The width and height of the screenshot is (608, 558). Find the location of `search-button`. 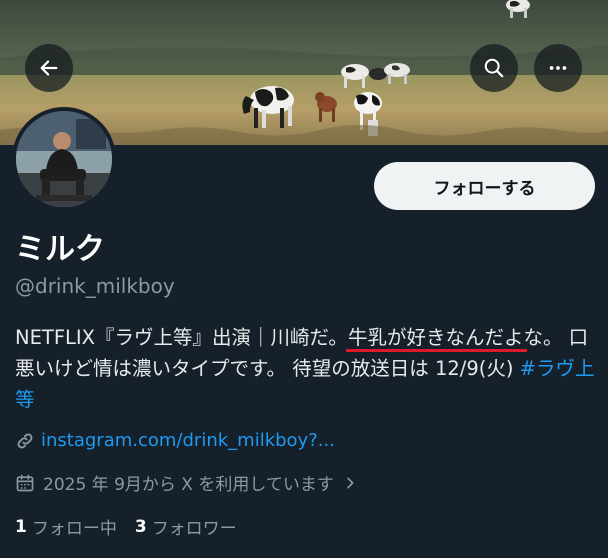

search-button is located at coordinates (494, 68).